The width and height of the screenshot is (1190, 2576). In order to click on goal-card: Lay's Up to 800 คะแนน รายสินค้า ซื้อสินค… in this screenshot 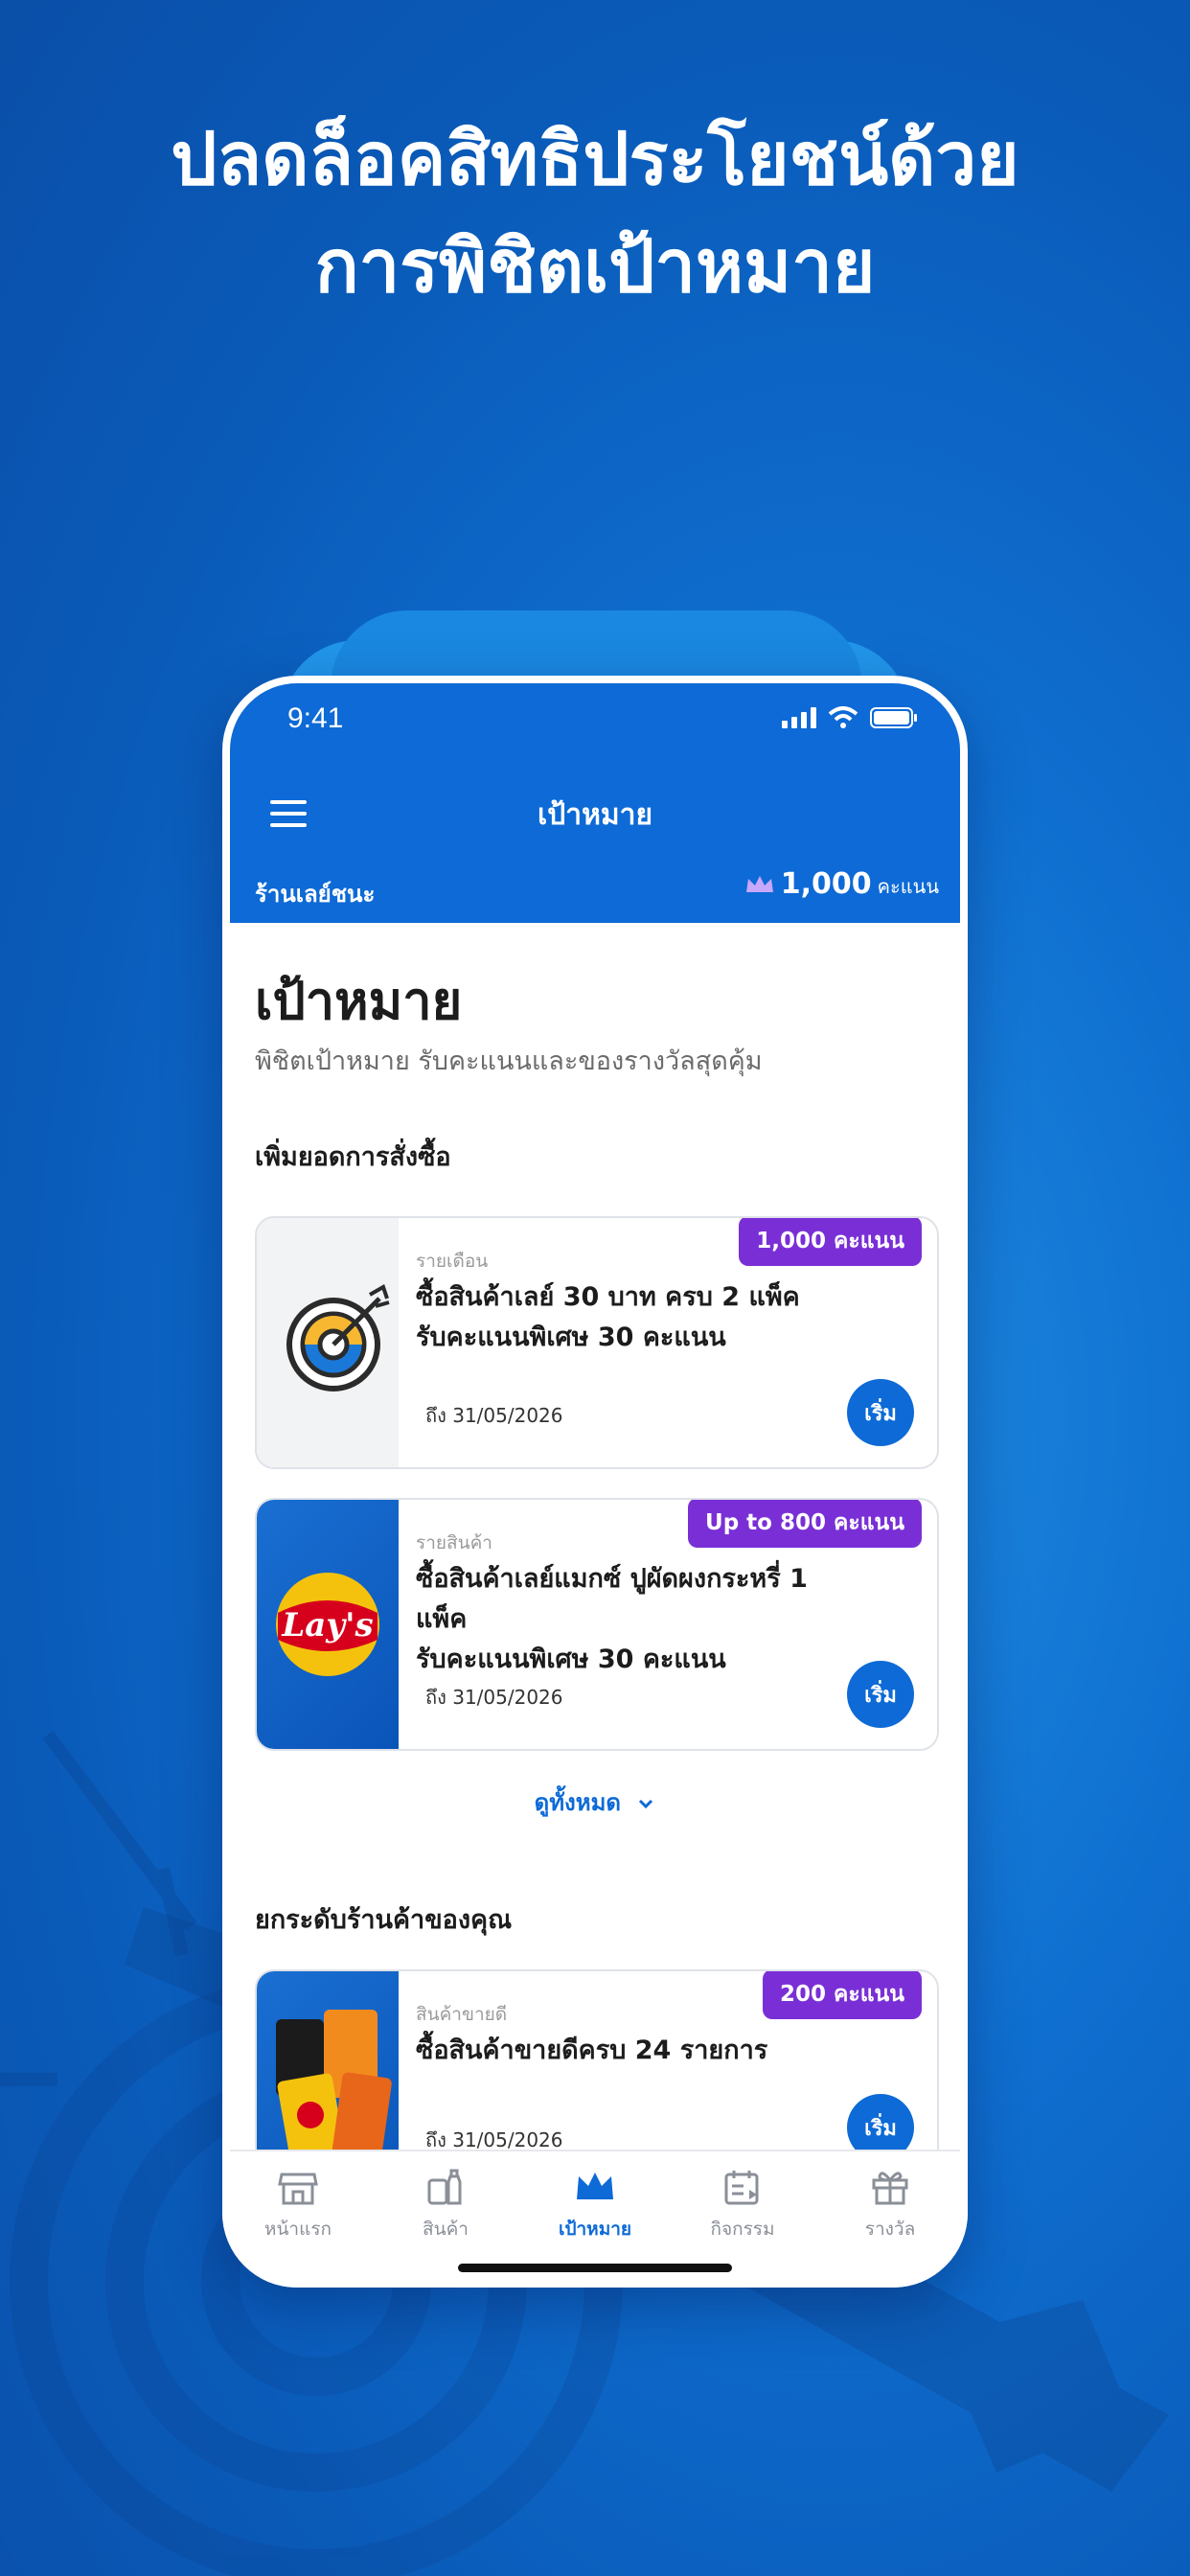, I will do `click(597, 1624)`.